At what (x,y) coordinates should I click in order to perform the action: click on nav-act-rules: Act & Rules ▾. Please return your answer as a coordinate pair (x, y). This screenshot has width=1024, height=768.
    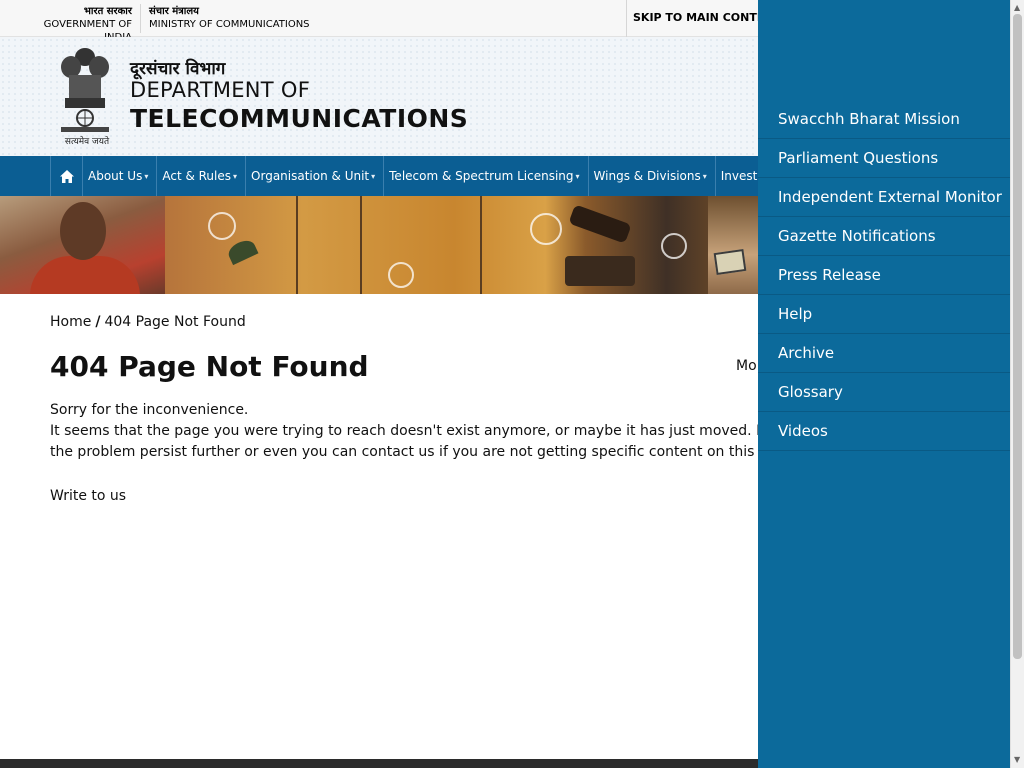
    Looking at the image, I should click on (202, 176).